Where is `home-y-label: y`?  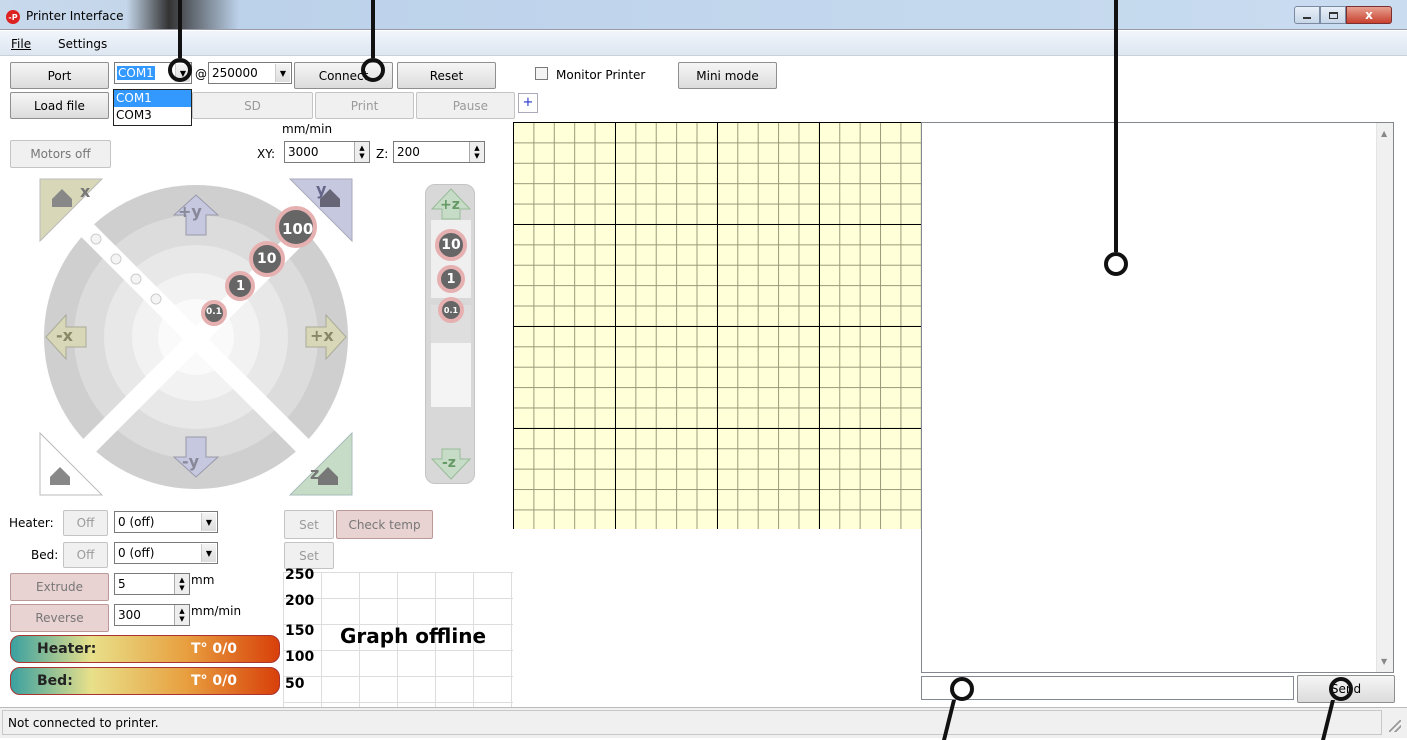 home-y-label: y is located at coordinates (321, 189).